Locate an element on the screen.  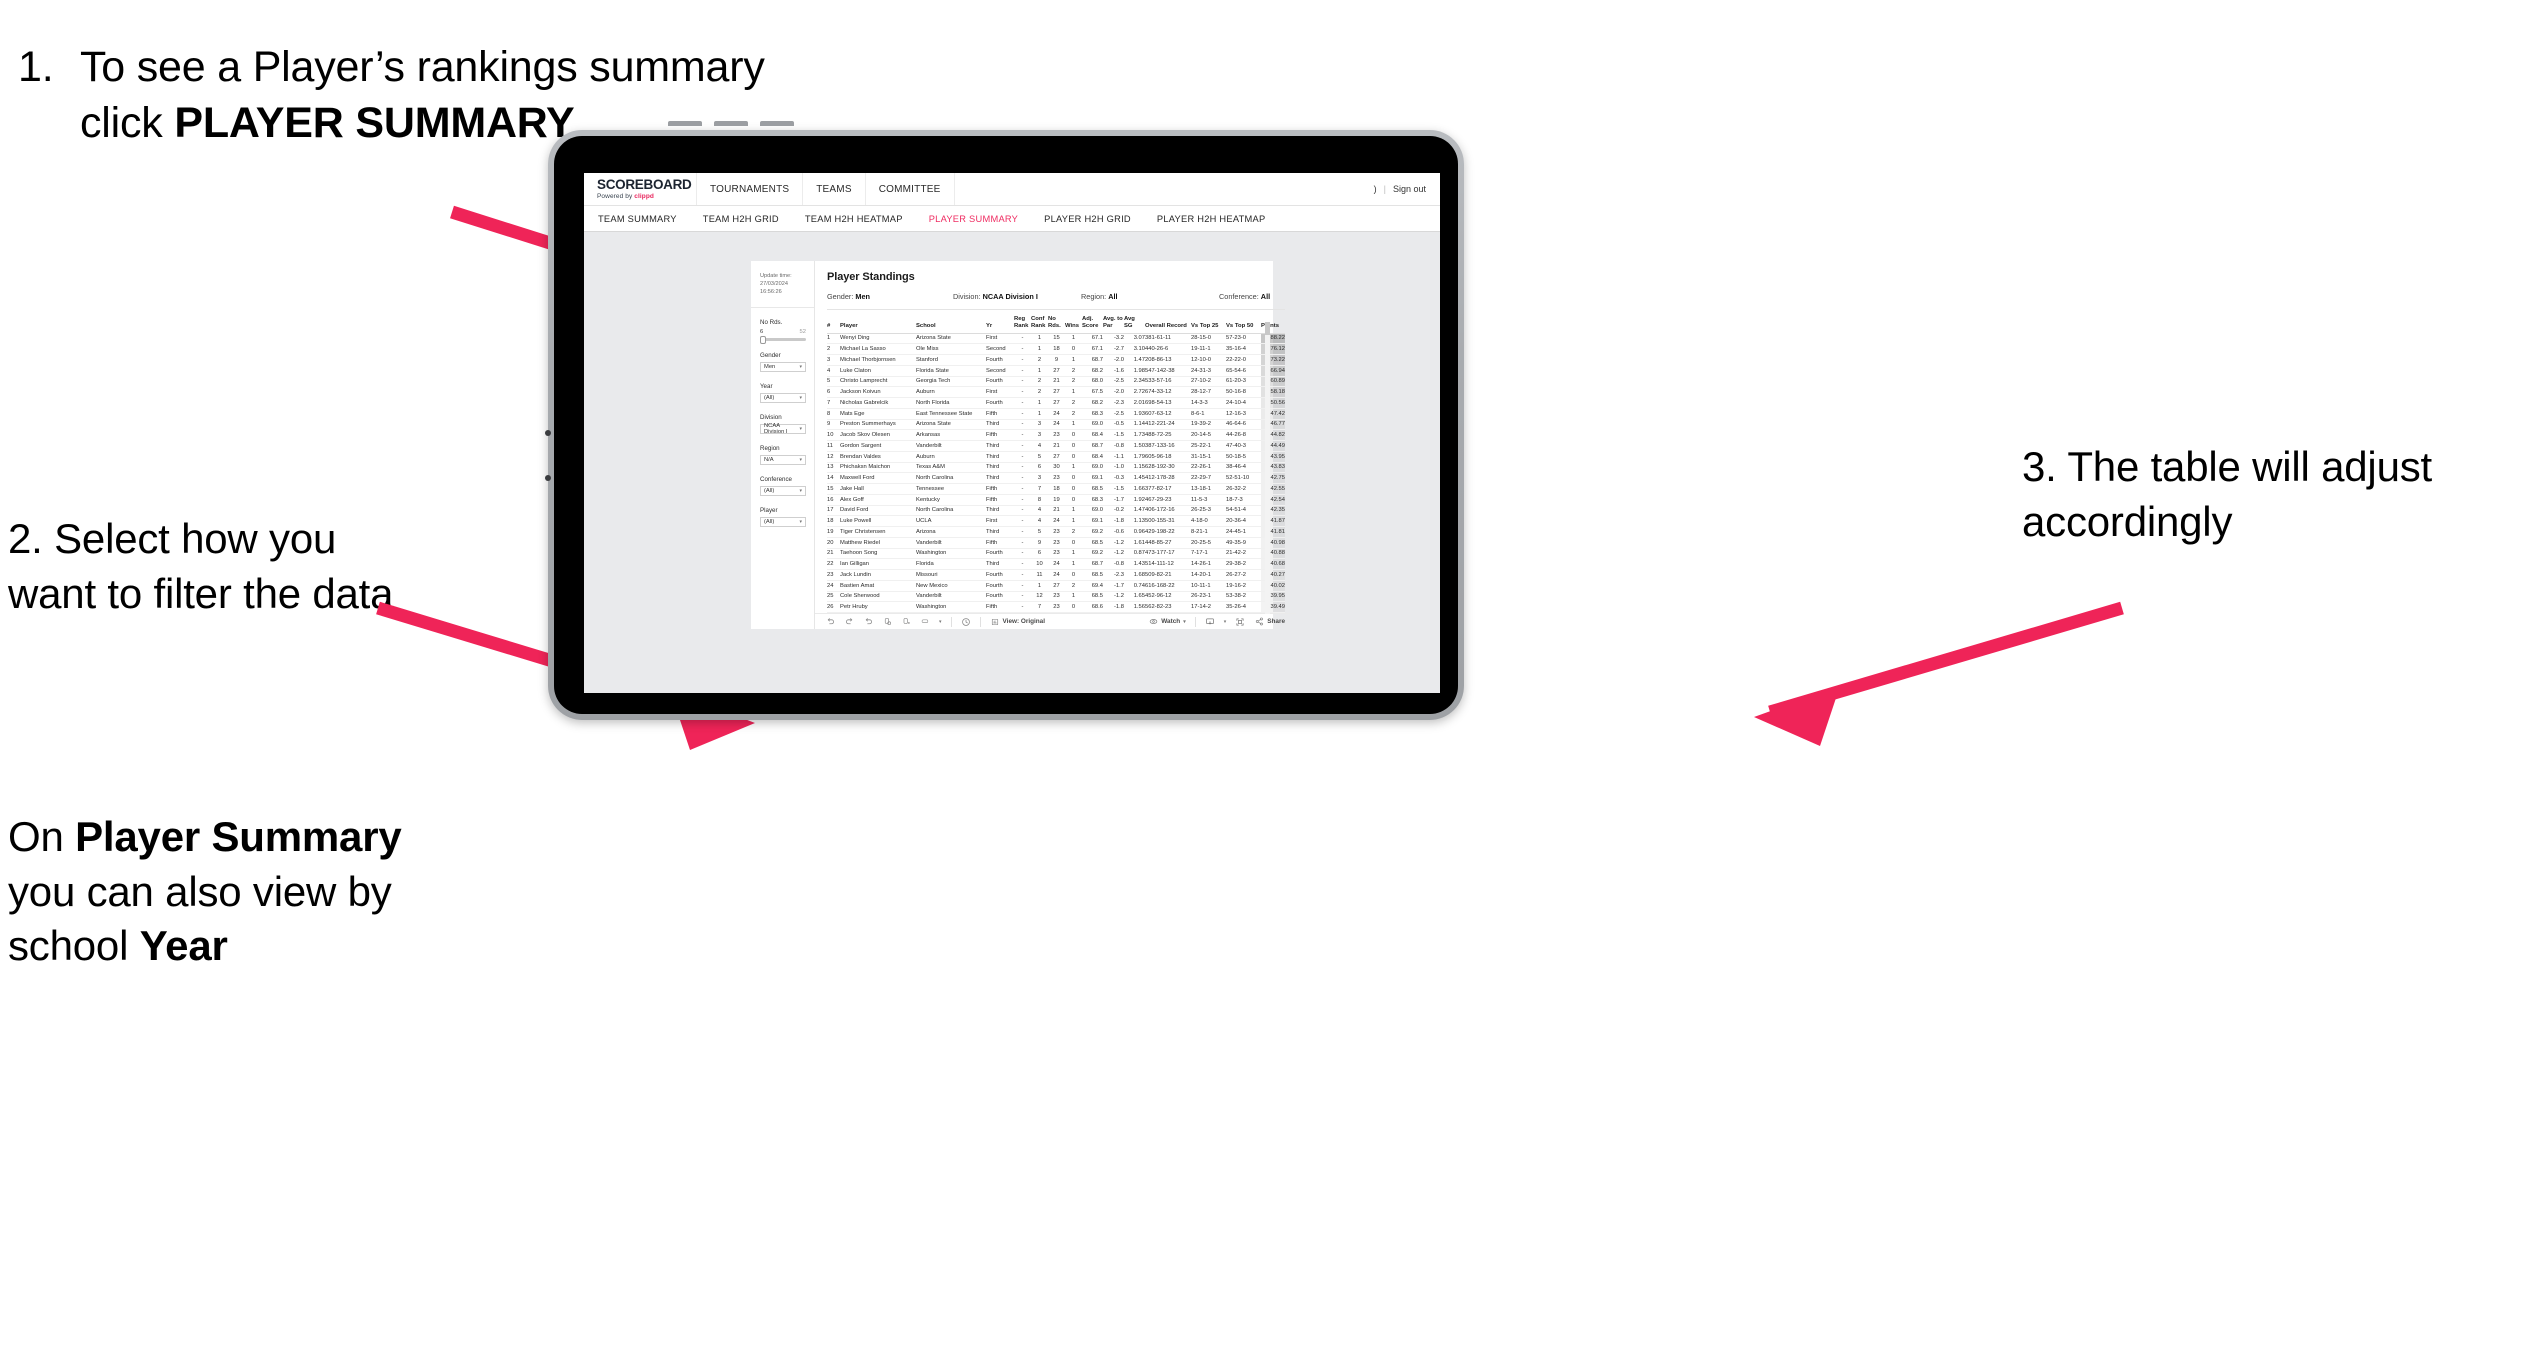
cell-avg_to_par: -0.3 is located at coordinates (1113, 478).